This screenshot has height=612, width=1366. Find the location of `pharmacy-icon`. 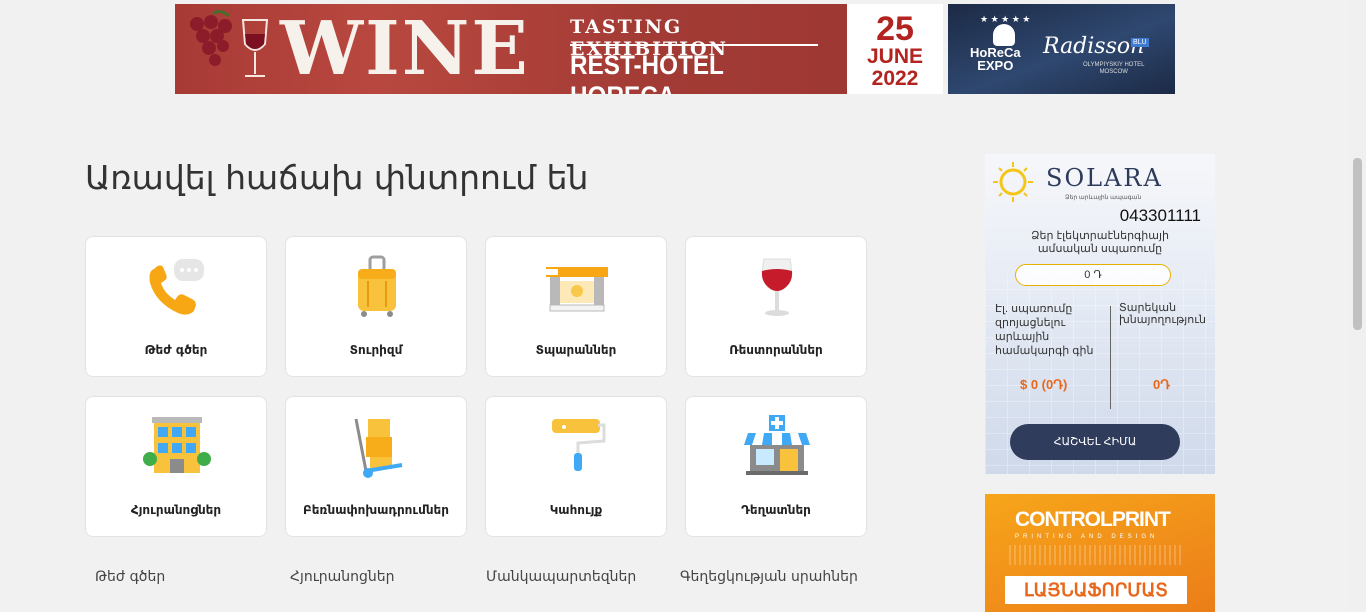

pharmacy-icon is located at coordinates (777, 445).